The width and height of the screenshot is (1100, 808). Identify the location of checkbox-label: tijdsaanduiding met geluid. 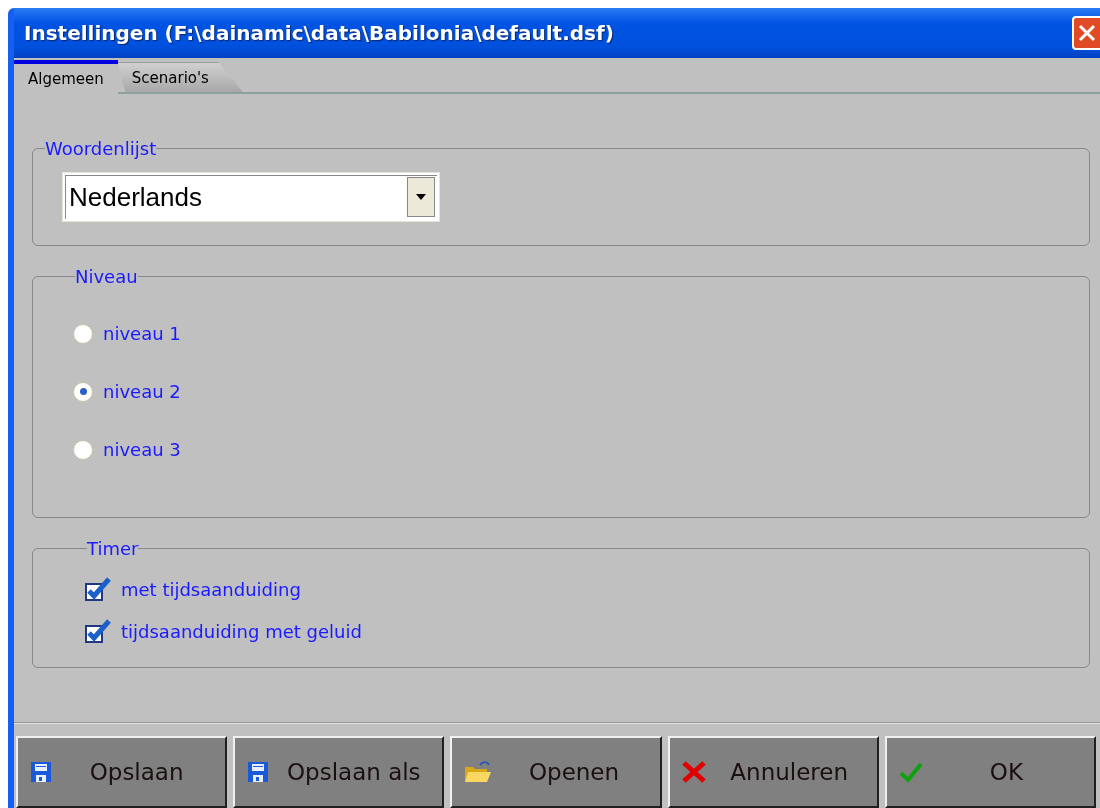
(241, 631).